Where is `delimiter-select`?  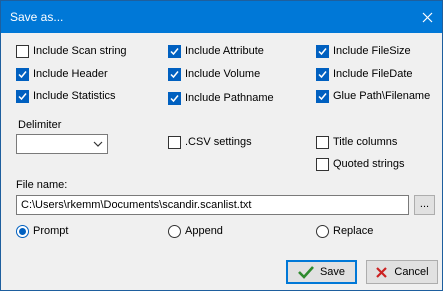
delimiter-select is located at coordinates (62, 144).